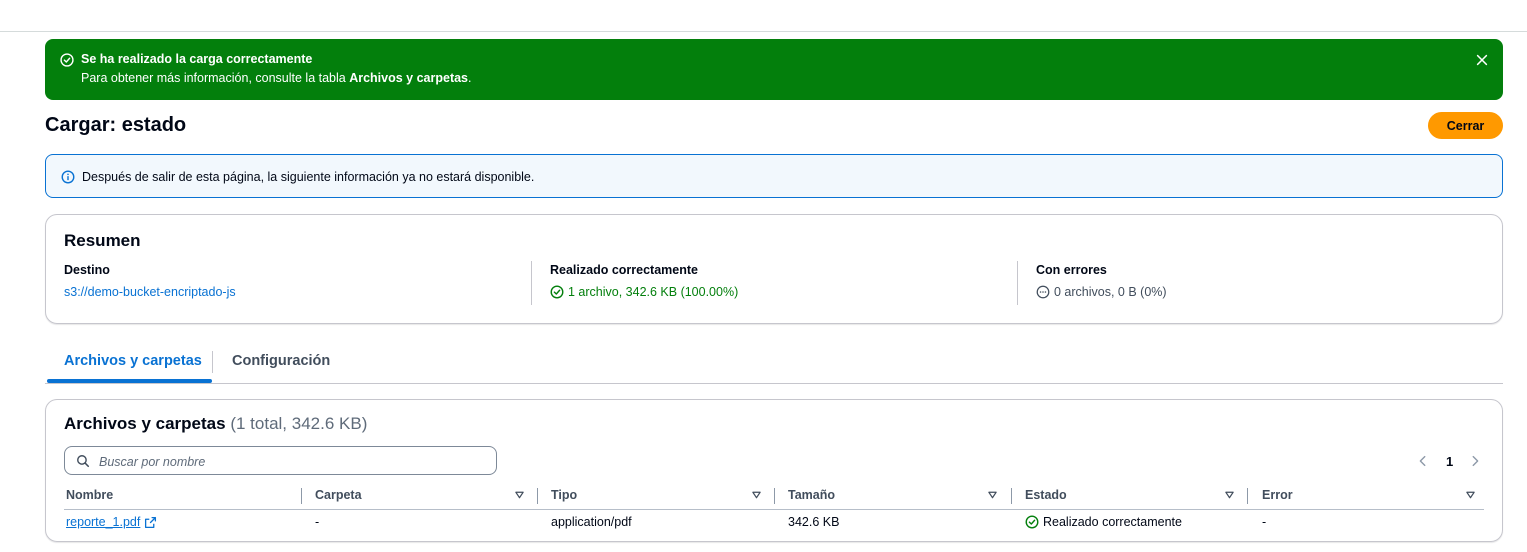 The width and height of the screenshot is (1527, 552). What do you see at coordinates (102, 240) in the screenshot?
I see `summary-title: Resumen` at bounding box center [102, 240].